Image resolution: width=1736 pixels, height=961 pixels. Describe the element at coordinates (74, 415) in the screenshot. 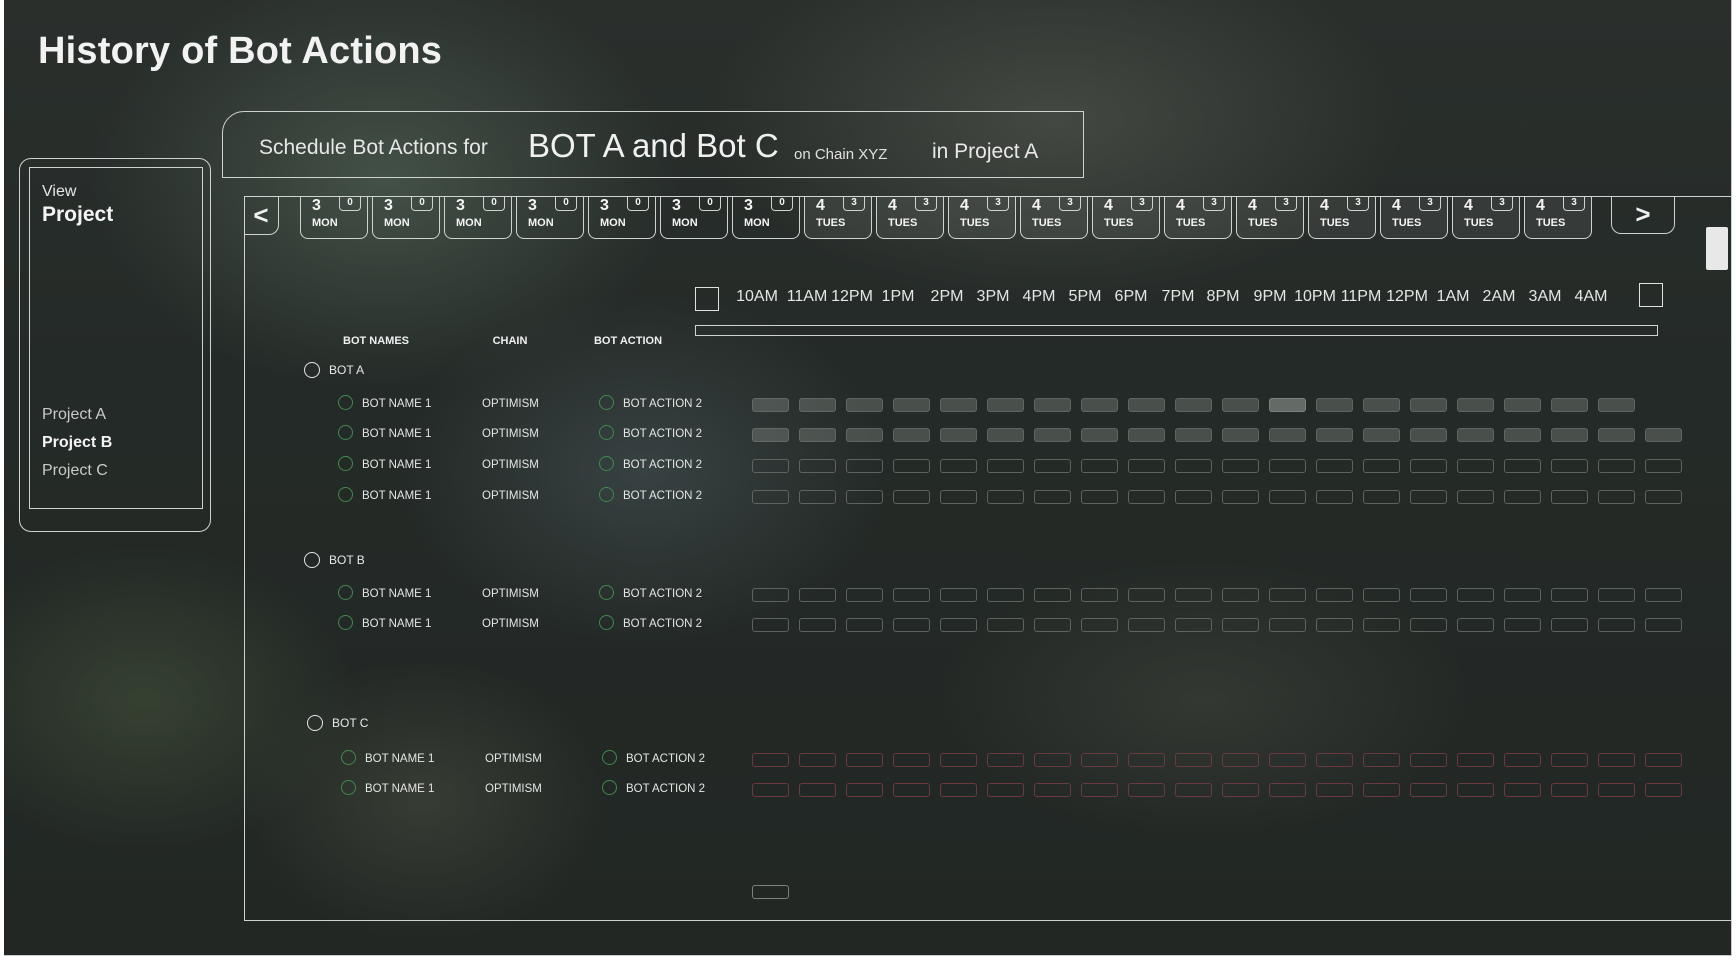

I see `project-item-a: Project A` at that location.